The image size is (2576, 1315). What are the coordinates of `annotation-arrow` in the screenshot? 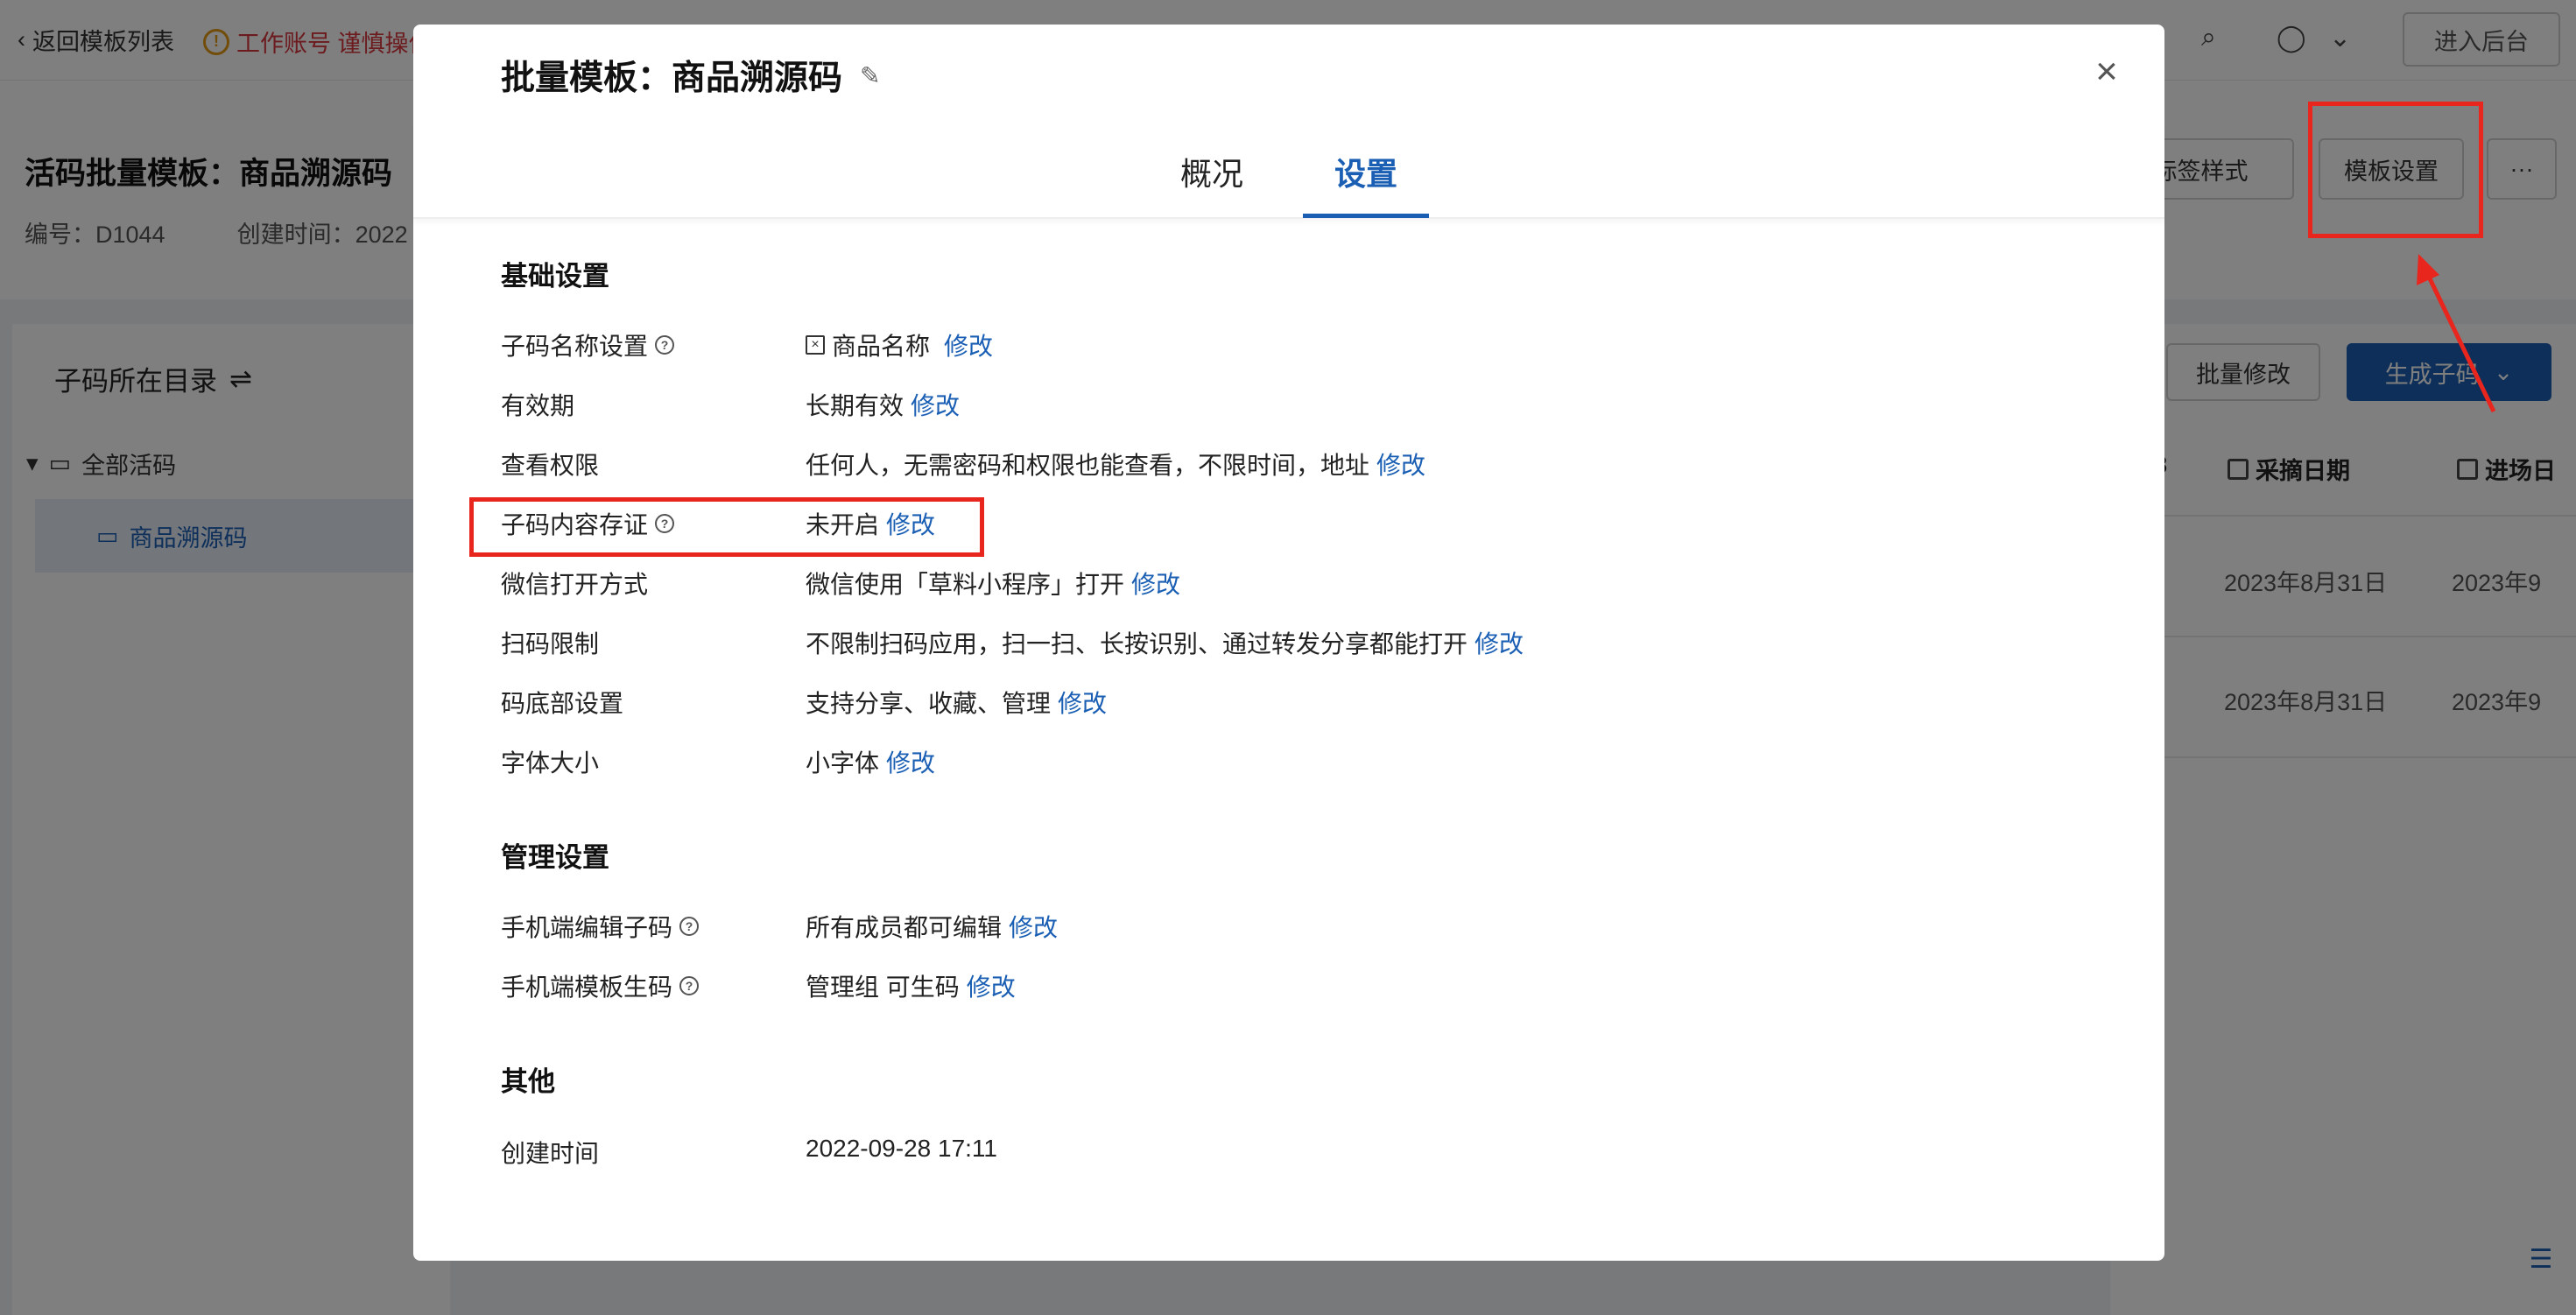 It's located at (2456, 333).